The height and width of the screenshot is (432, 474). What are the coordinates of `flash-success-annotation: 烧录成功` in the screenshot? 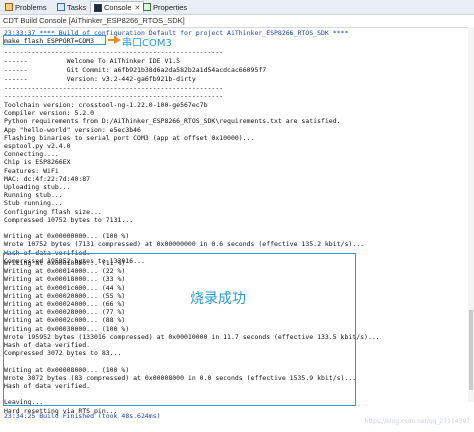 It's located at (218, 299).